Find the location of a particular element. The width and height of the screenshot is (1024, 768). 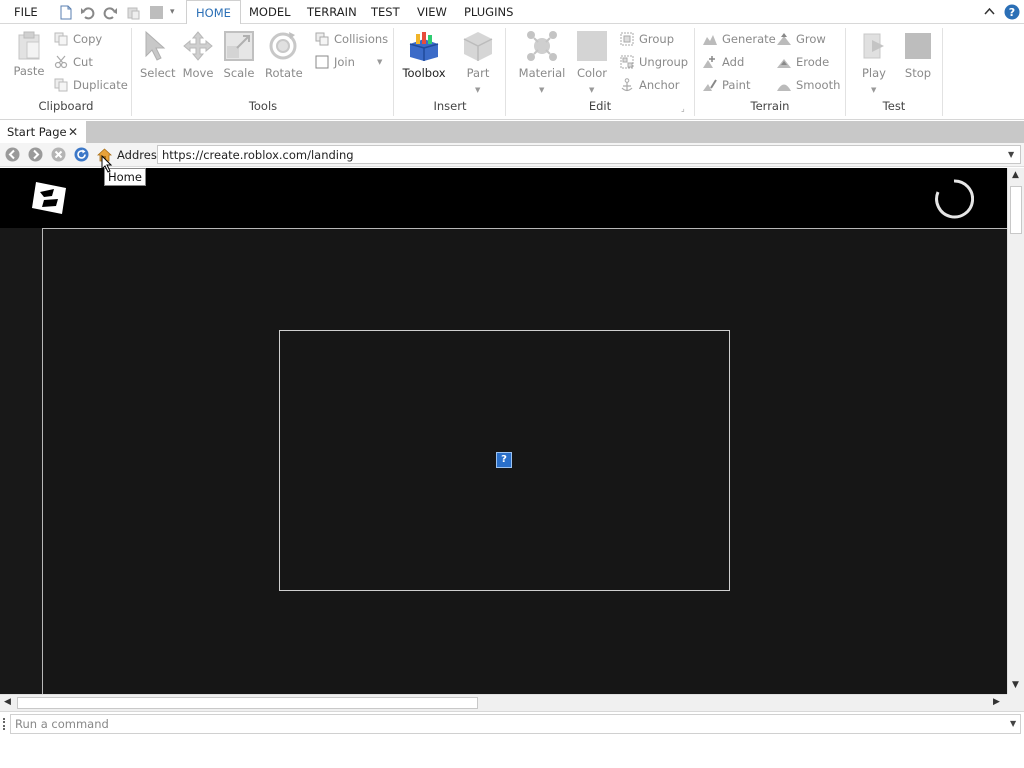

collisions-label: Collisions is located at coordinates (361, 39).